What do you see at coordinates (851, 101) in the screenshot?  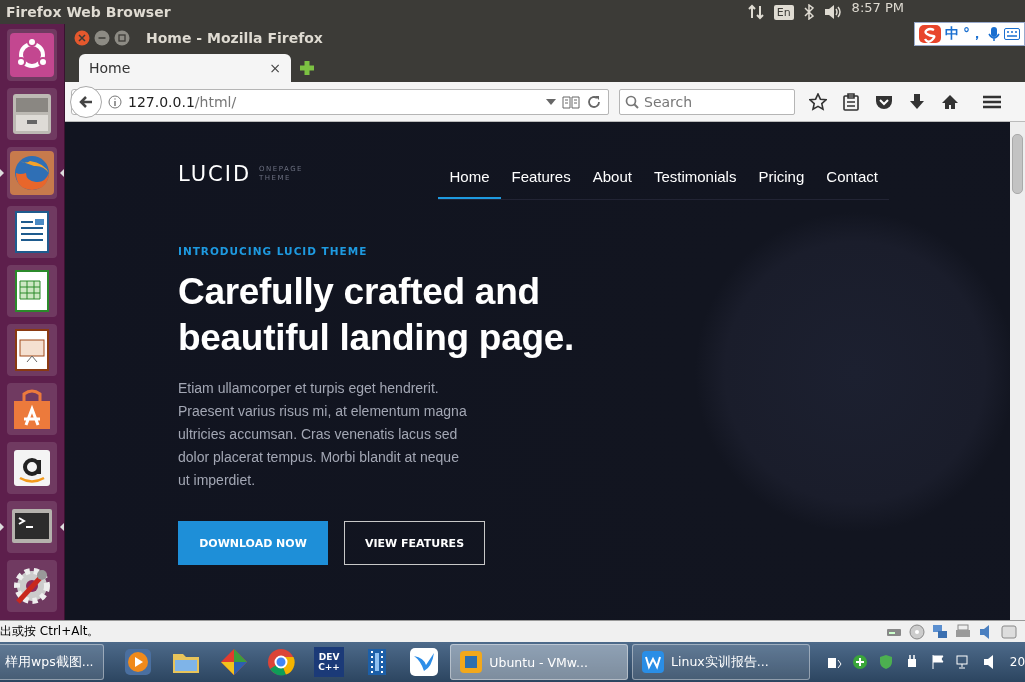 I see `clipboard-list-icon` at bounding box center [851, 101].